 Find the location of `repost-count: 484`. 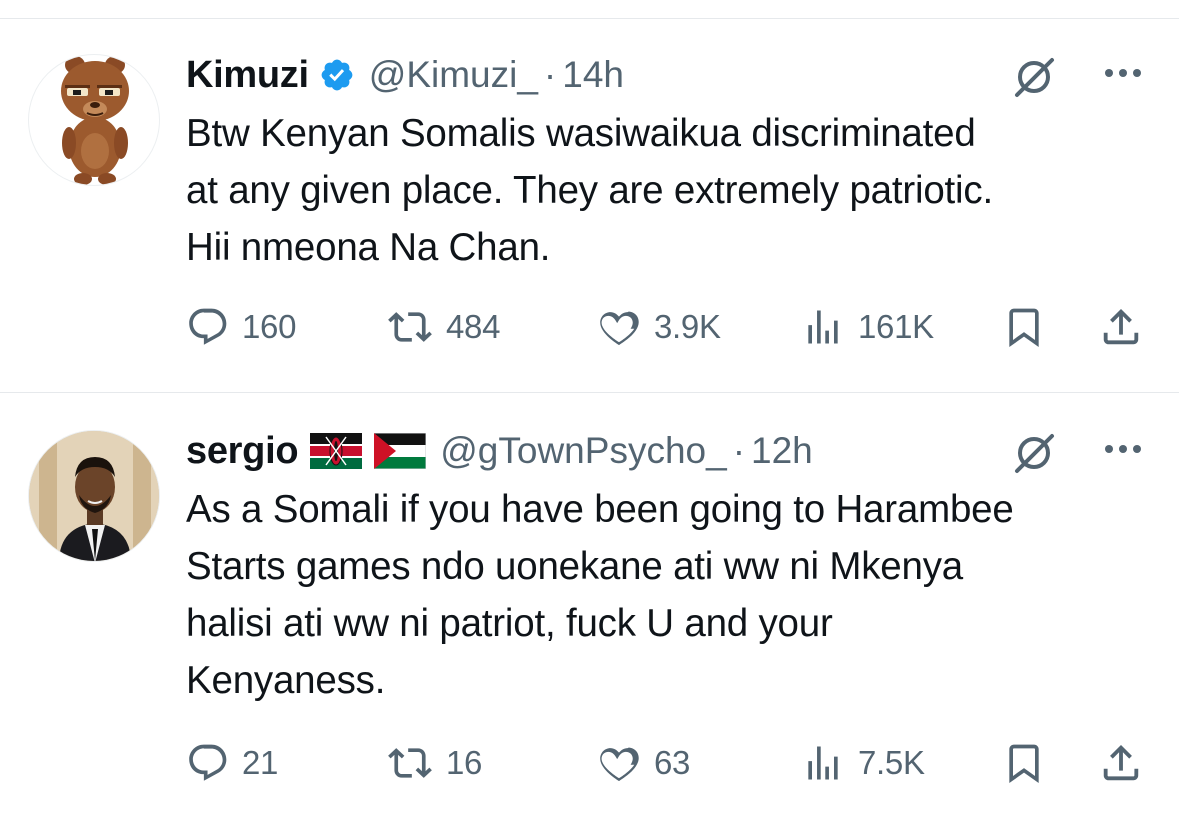

repost-count: 484 is located at coordinates (473, 326).